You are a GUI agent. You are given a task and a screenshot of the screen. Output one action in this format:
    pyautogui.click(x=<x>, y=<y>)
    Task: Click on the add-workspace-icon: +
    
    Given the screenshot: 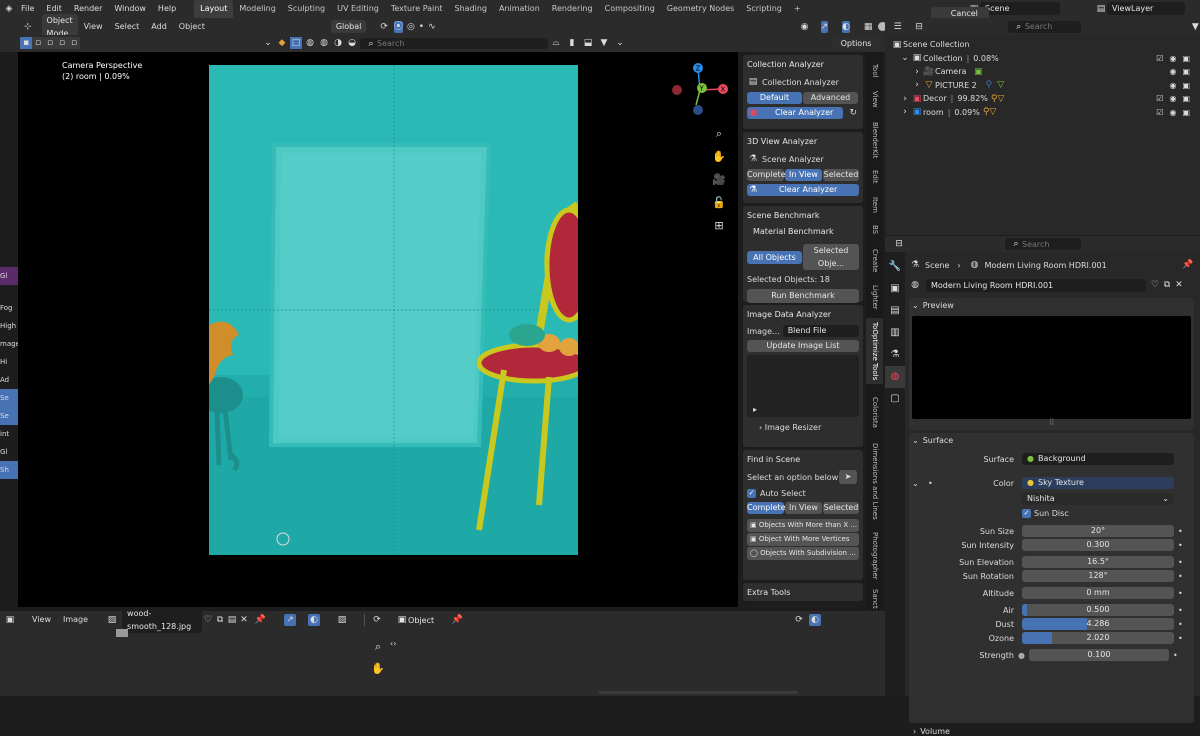 What is the action you would take?
    pyautogui.click(x=797, y=9)
    